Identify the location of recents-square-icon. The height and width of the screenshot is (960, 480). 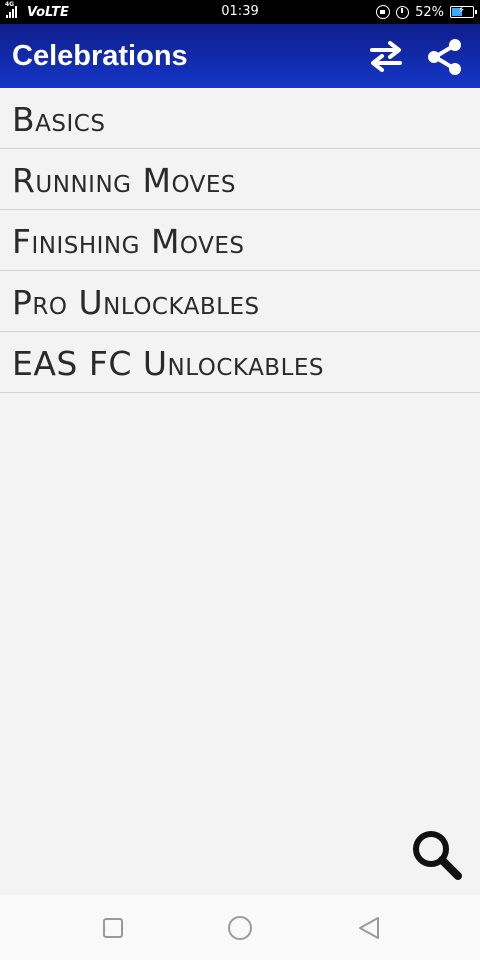
(113, 928).